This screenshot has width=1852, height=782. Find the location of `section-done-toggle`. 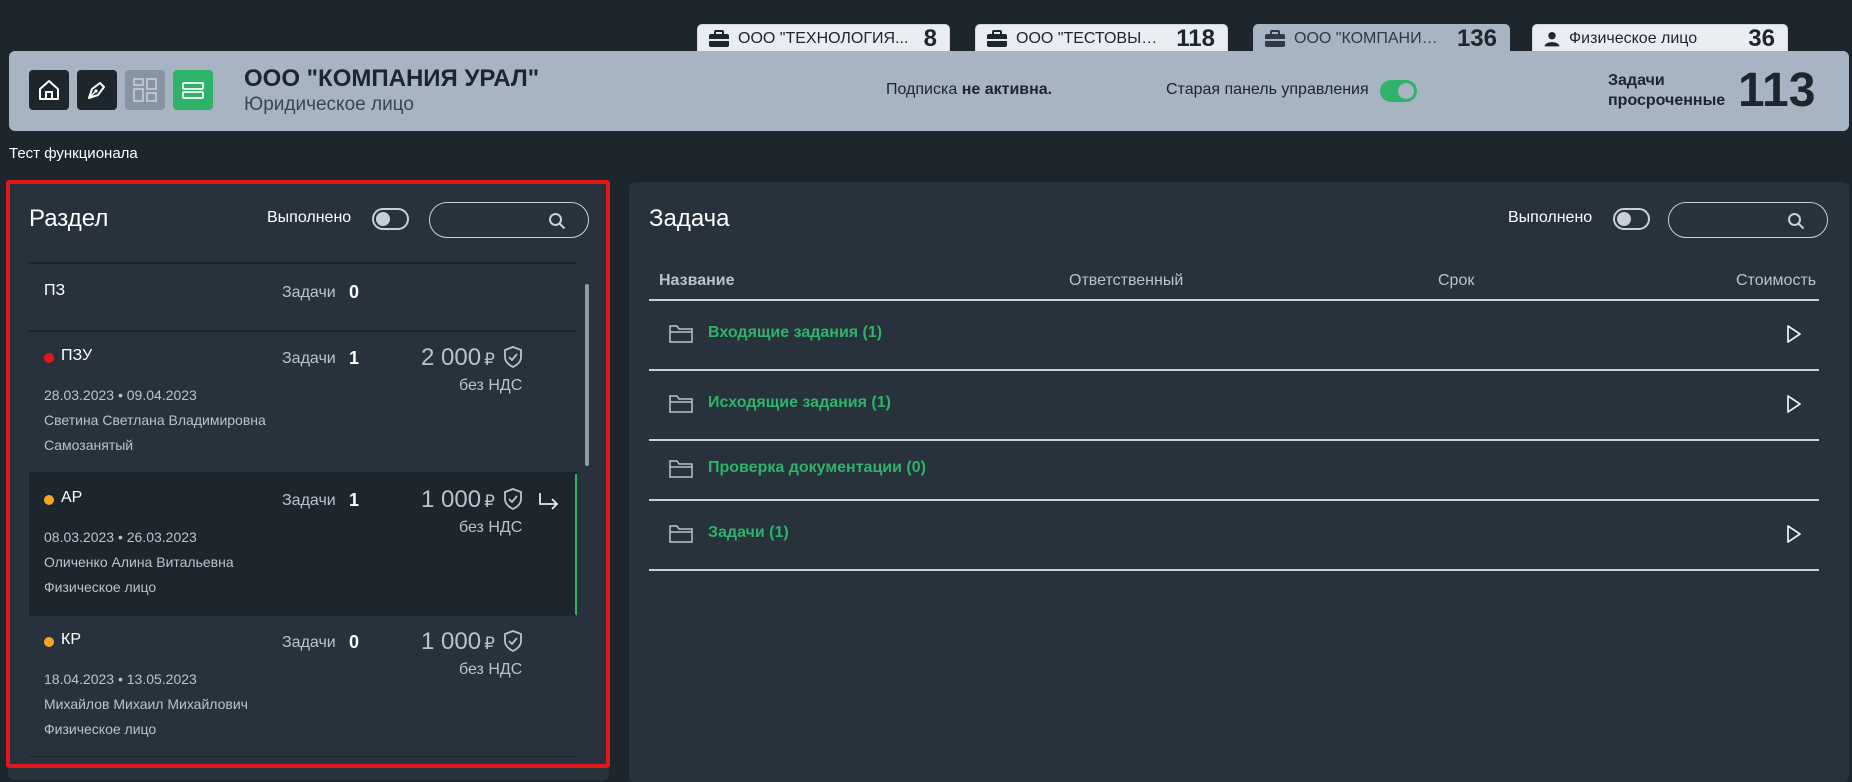

section-done-toggle is located at coordinates (390, 219).